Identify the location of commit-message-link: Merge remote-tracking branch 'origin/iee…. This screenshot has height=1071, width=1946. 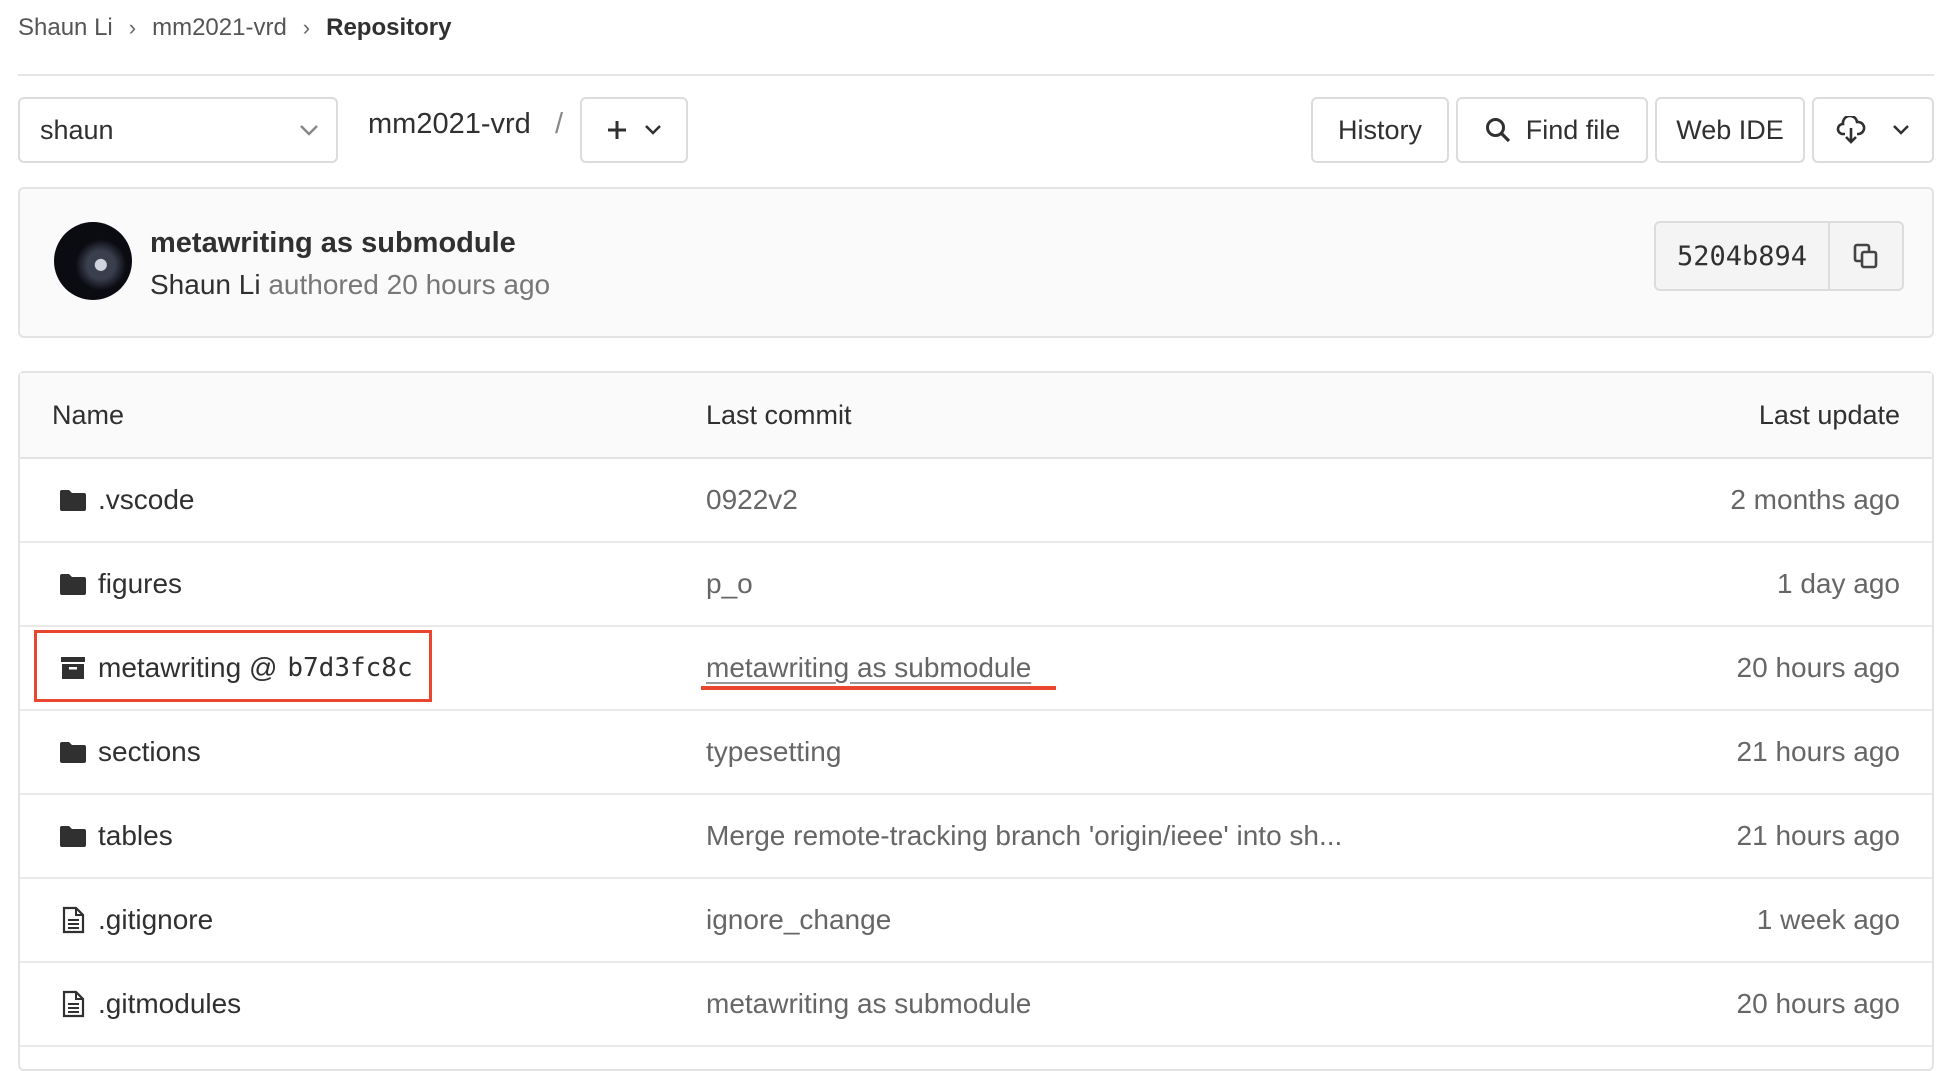
(1024, 836).